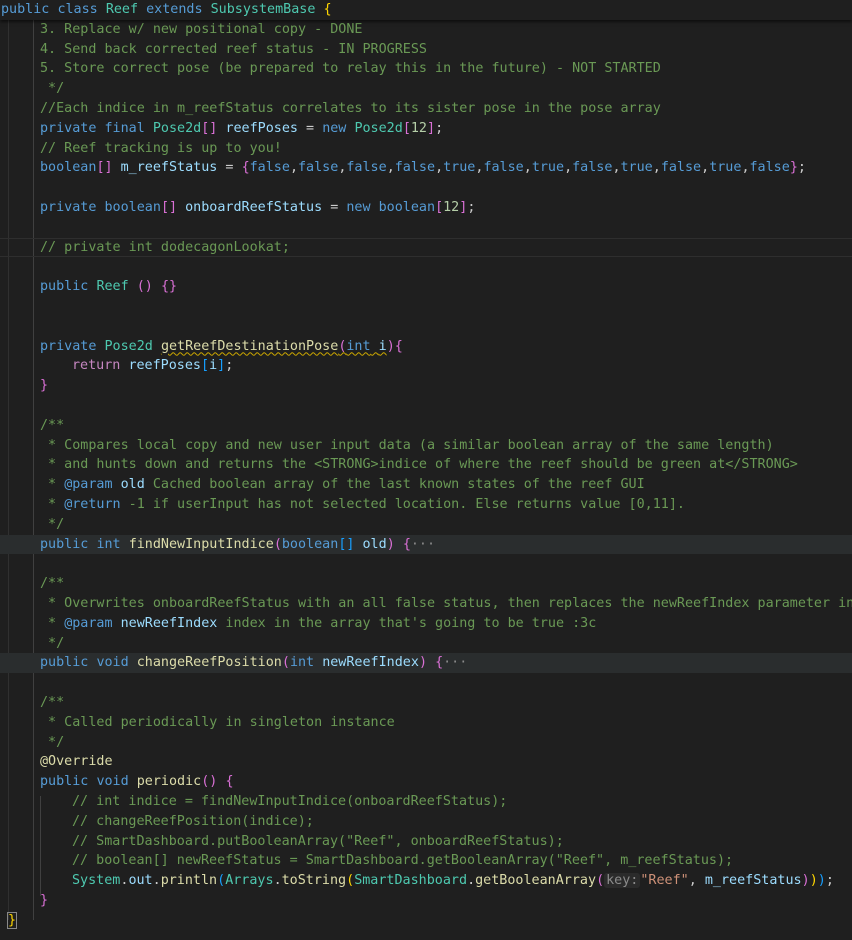  What do you see at coordinates (382, 346) in the screenshot?
I see `code-token: i` at bounding box center [382, 346].